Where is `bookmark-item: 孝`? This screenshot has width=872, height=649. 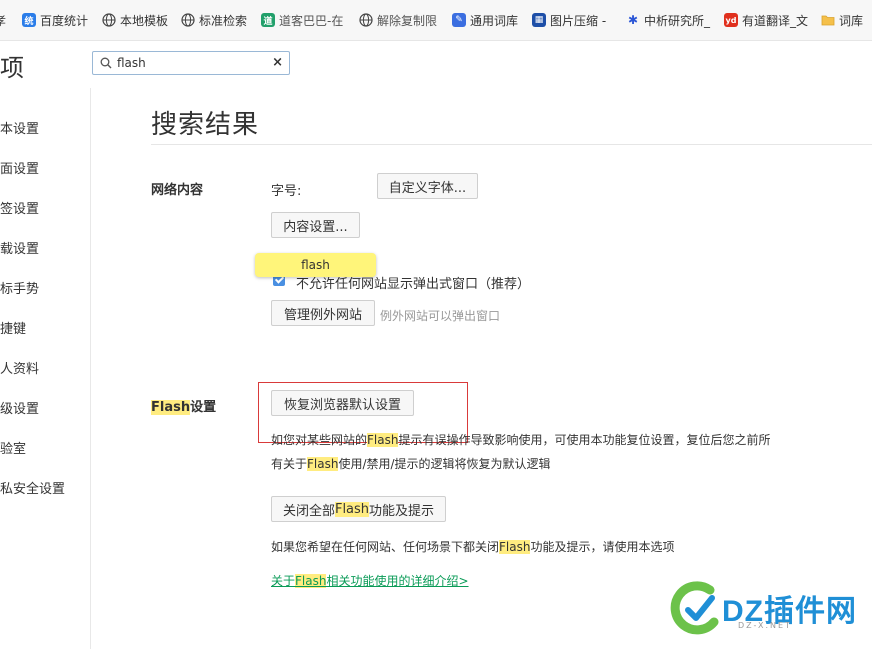 bookmark-item: 孝 is located at coordinates (3, 20).